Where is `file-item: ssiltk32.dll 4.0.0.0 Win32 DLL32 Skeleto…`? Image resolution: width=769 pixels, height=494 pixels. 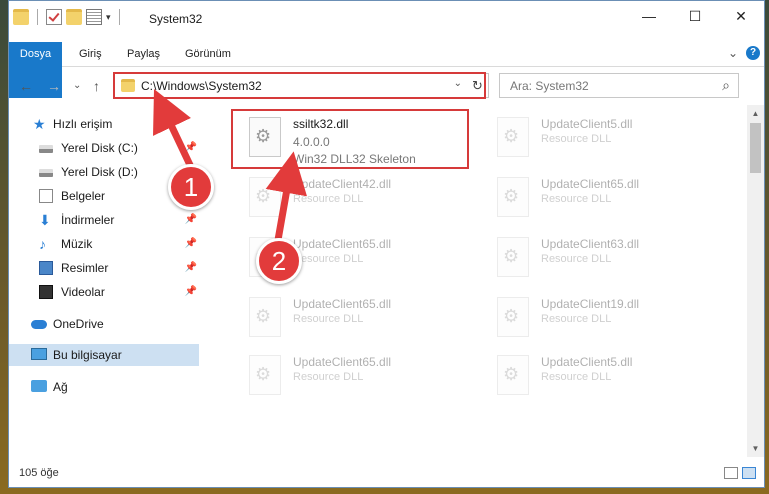
file-item: ssiltk32.dll 4.0.0.0 Win32 DLL32 Skeleto… is located at coordinates (351, 137).